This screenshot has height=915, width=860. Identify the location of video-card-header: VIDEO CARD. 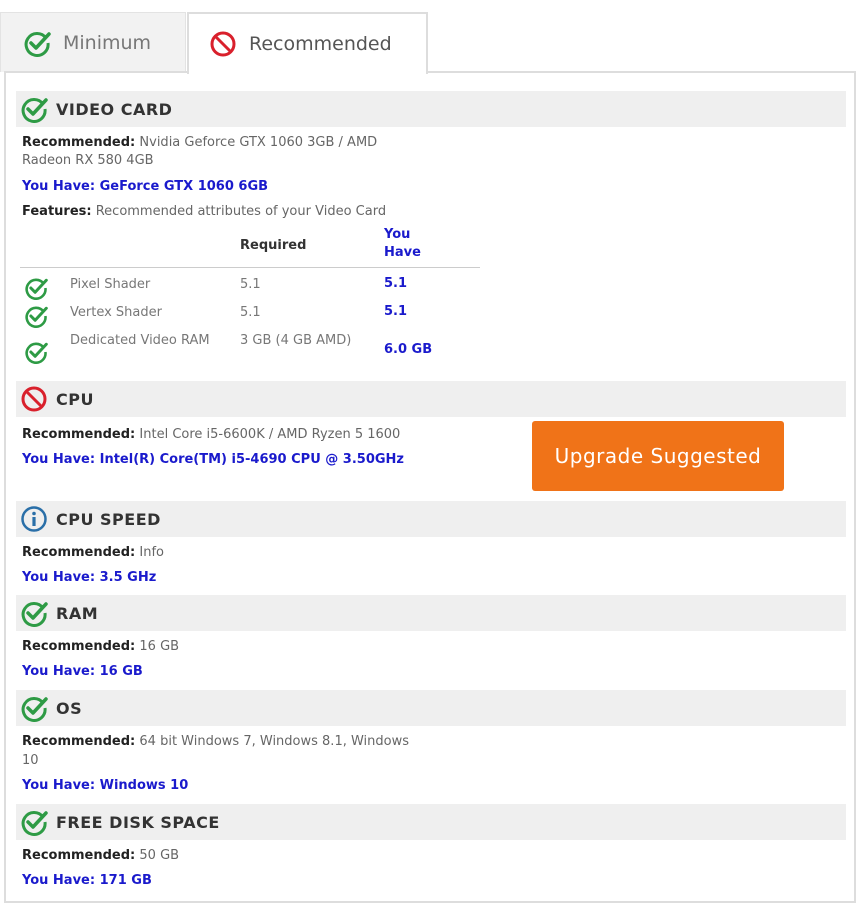
(431, 109).